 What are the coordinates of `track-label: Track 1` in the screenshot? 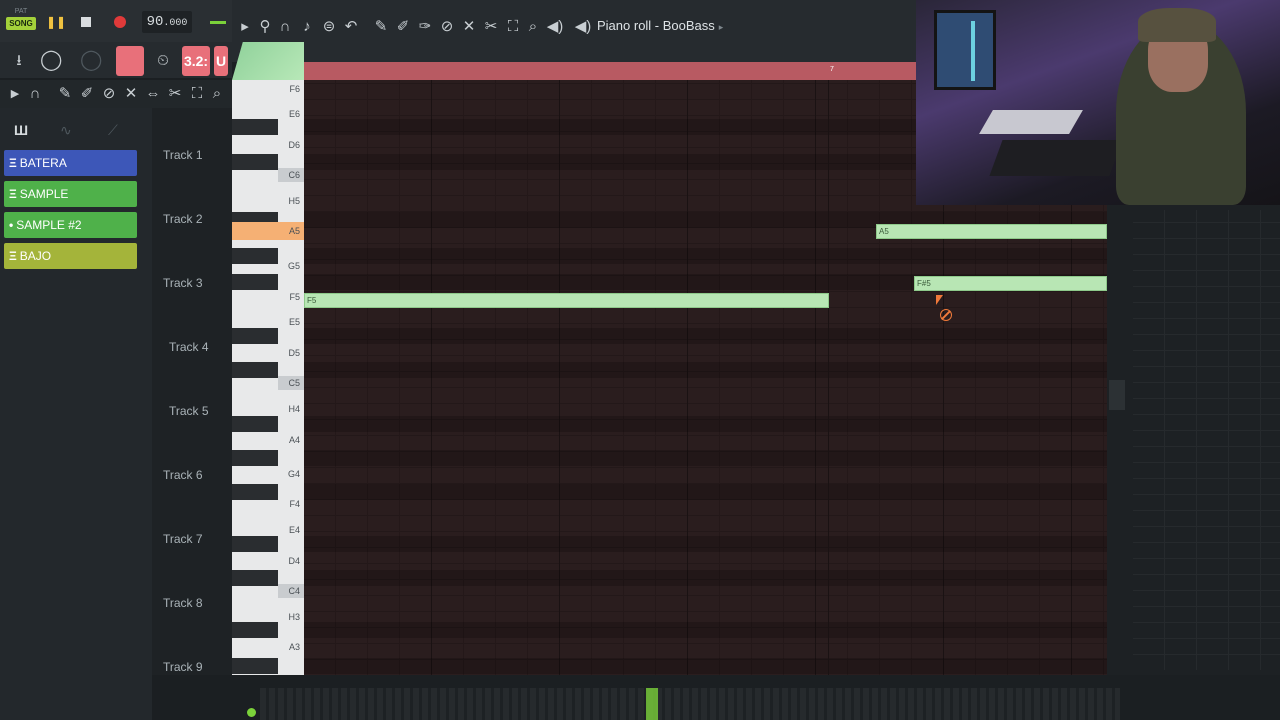 It's located at (183, 155).